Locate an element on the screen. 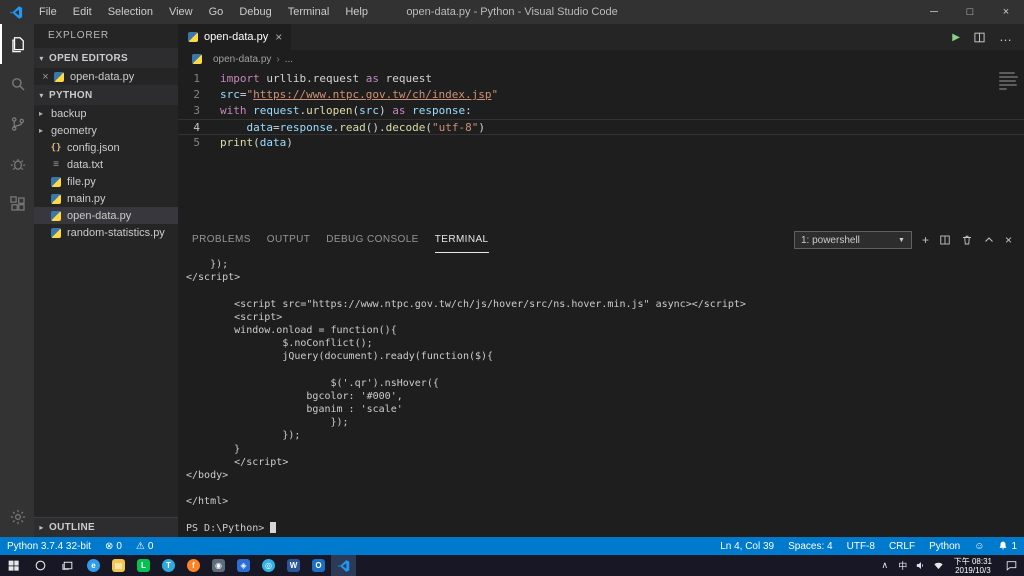 Image resolution: width=1024 pixels, height=576 pixels. menu-view: View is located at coordinates (181, 12).